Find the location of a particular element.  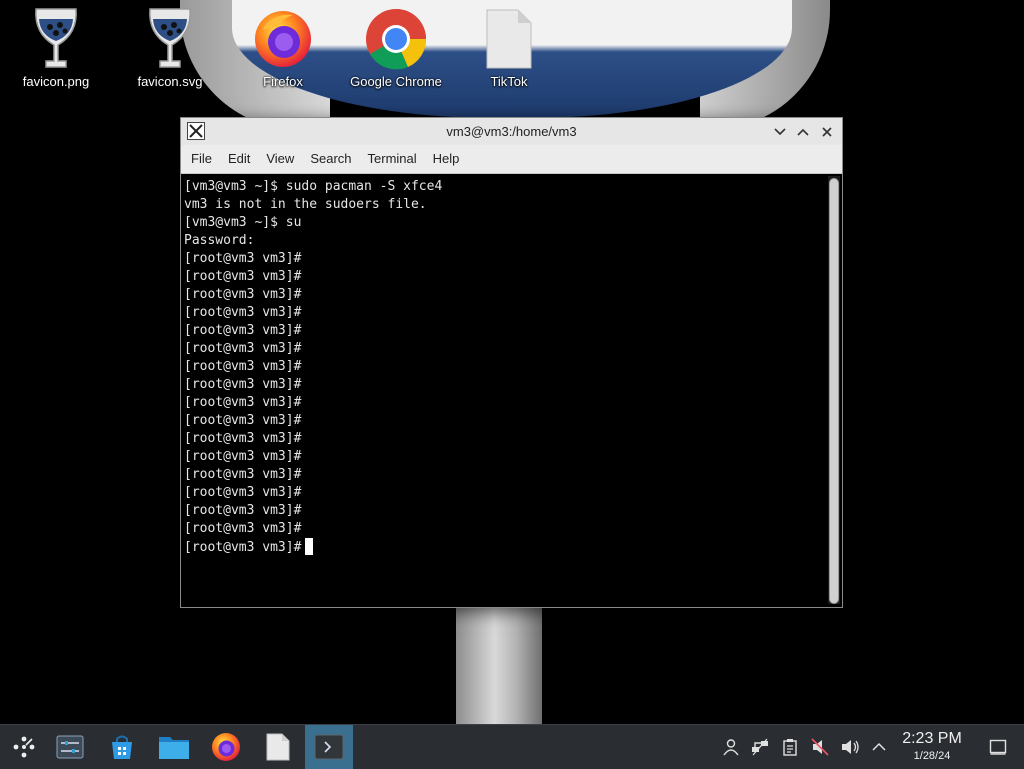

terminal-line-text: vm3 is not in the sudoers file. is located at coordinates (305, 204).